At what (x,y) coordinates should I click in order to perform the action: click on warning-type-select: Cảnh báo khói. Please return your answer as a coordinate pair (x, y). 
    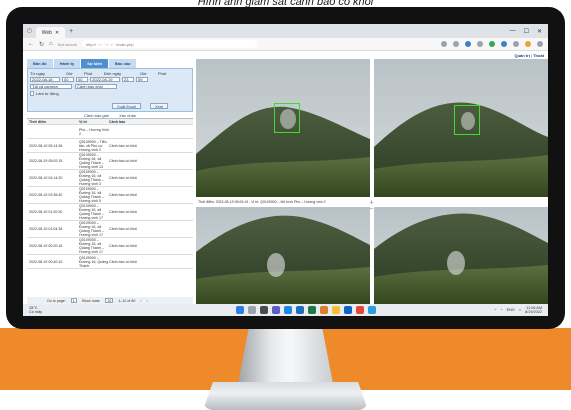
    Looking at the image, I should click on (96, 86).